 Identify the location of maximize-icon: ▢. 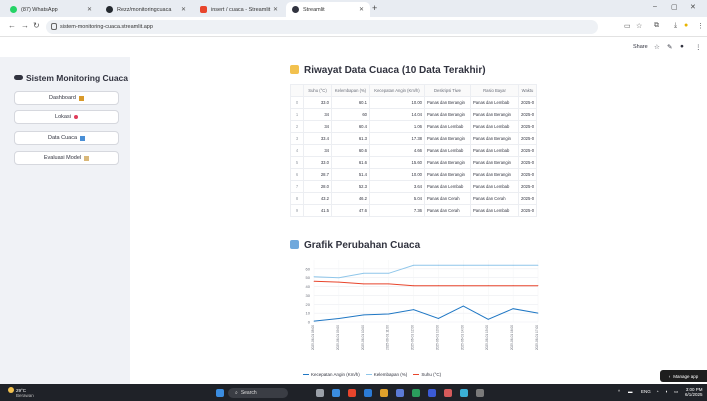
(674, 7).